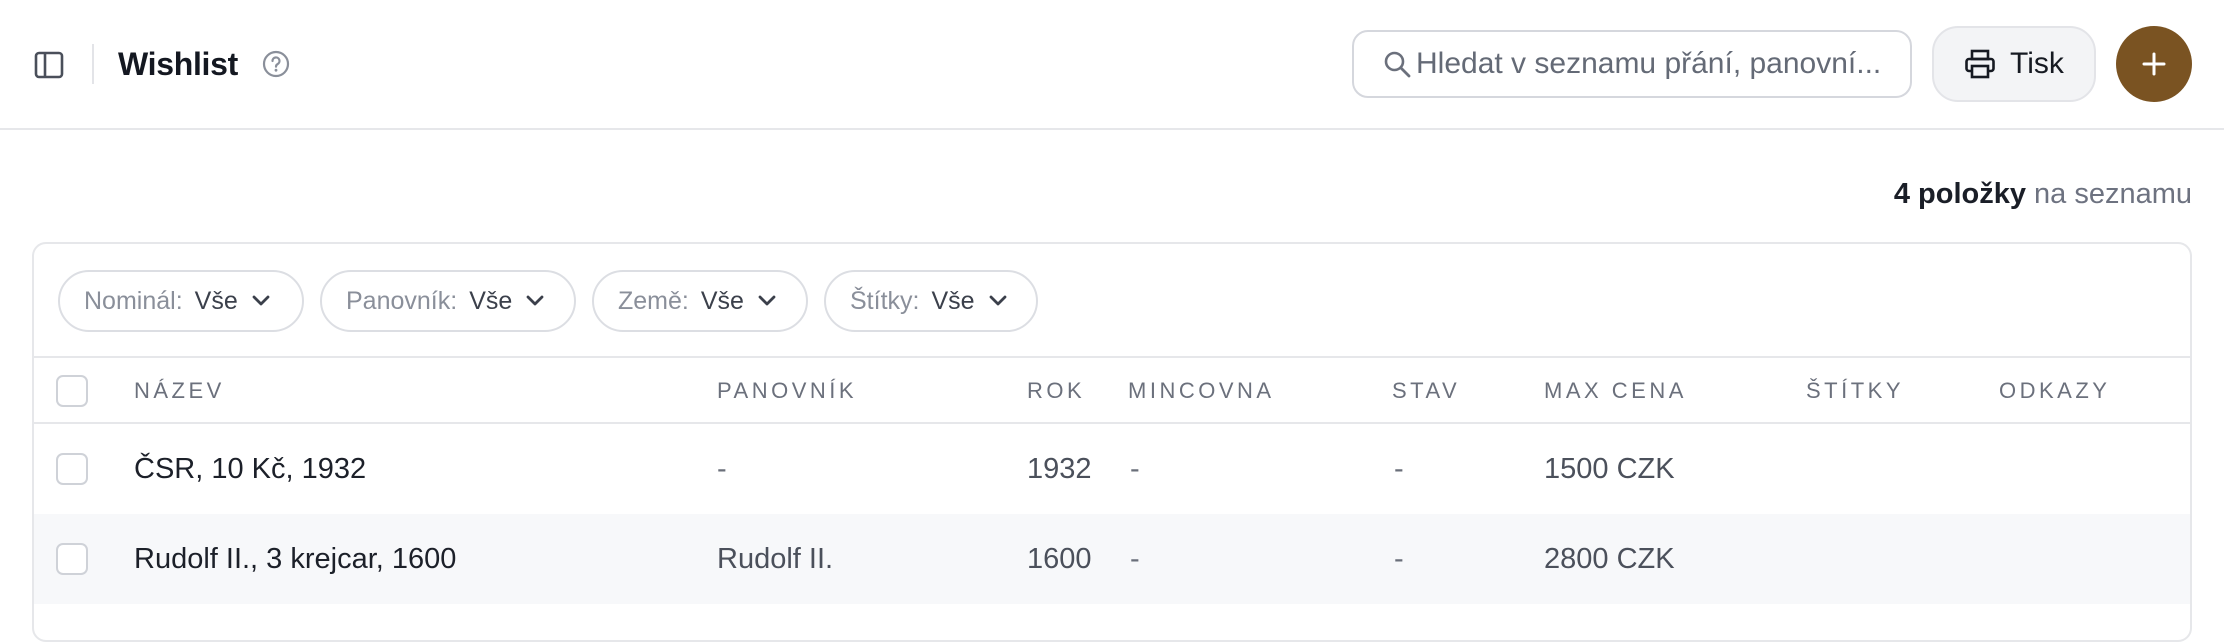 The image size is (2224, 642). I want to click on filter-label: Panovník:, so click(402, 300).